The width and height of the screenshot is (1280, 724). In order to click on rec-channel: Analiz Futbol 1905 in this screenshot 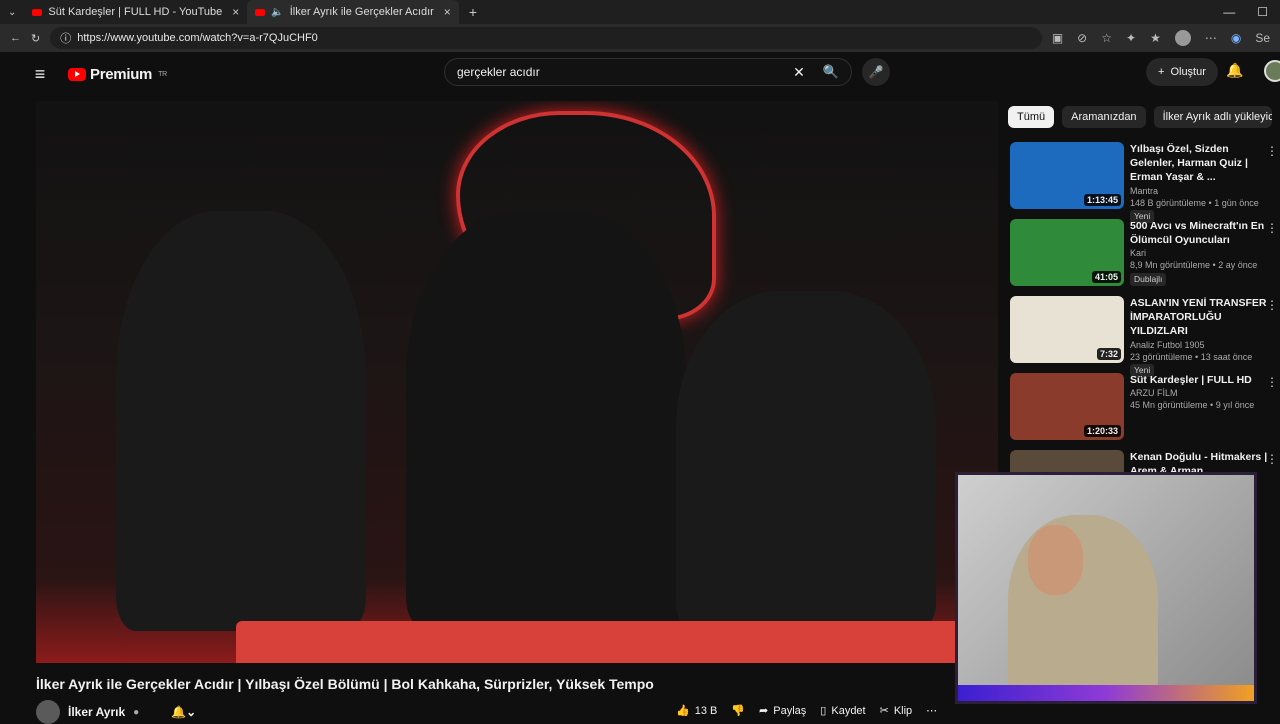, I will do `click(1167, 344)`.